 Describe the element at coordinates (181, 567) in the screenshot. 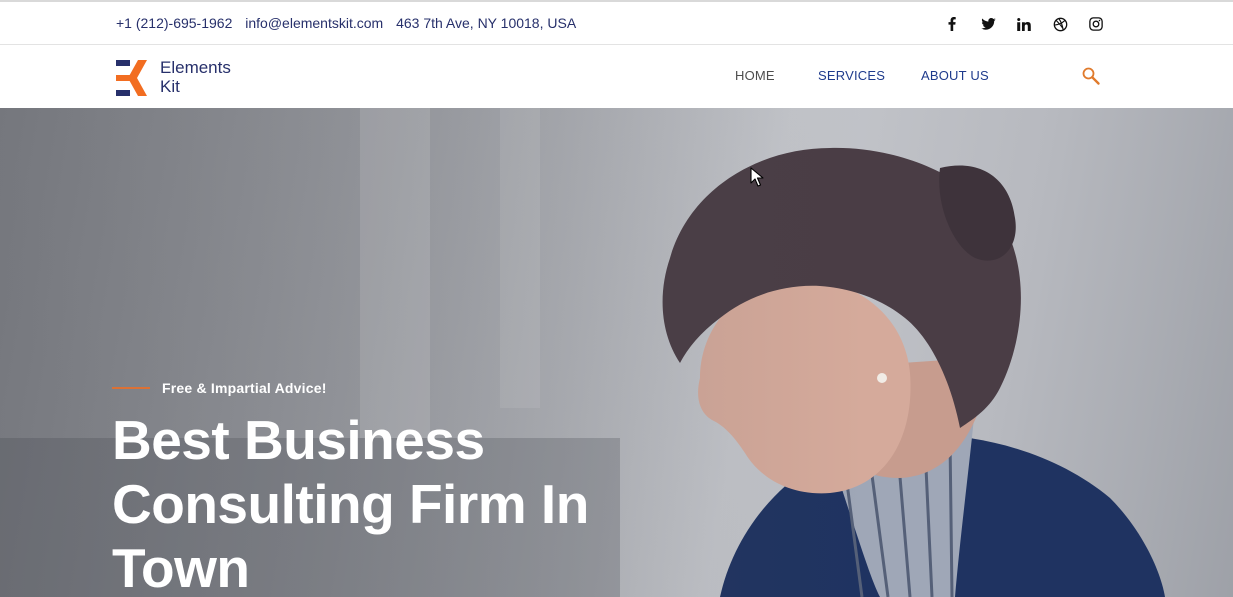

I see `headline-line-3: Town` at that location.